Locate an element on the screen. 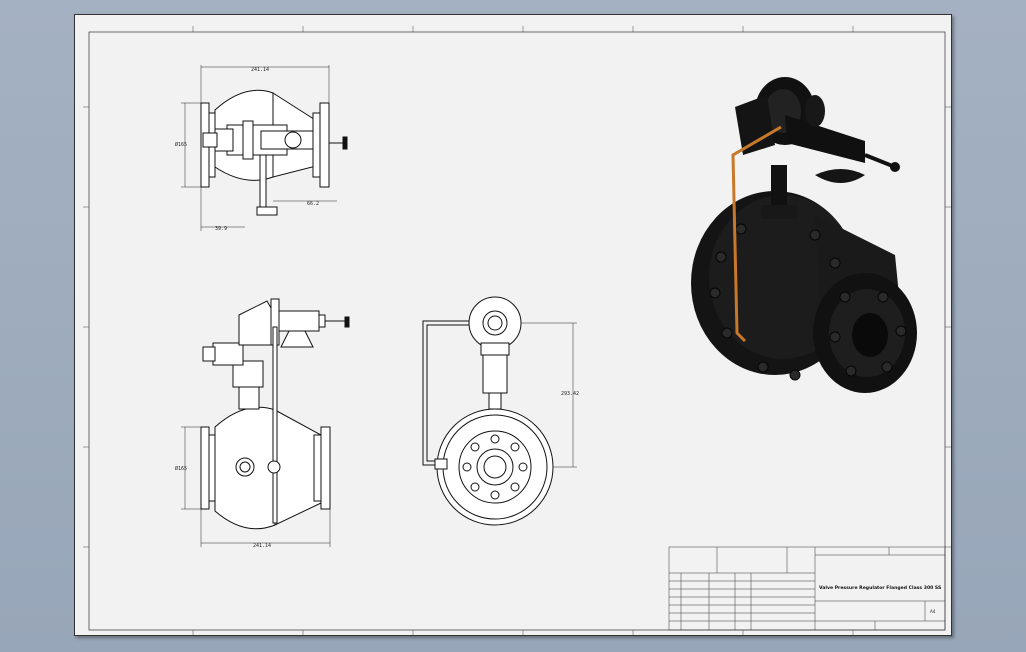 This screenshot has height=652, width=1026. front-dim-width: 241.14 is located at coordinates (262, 546).